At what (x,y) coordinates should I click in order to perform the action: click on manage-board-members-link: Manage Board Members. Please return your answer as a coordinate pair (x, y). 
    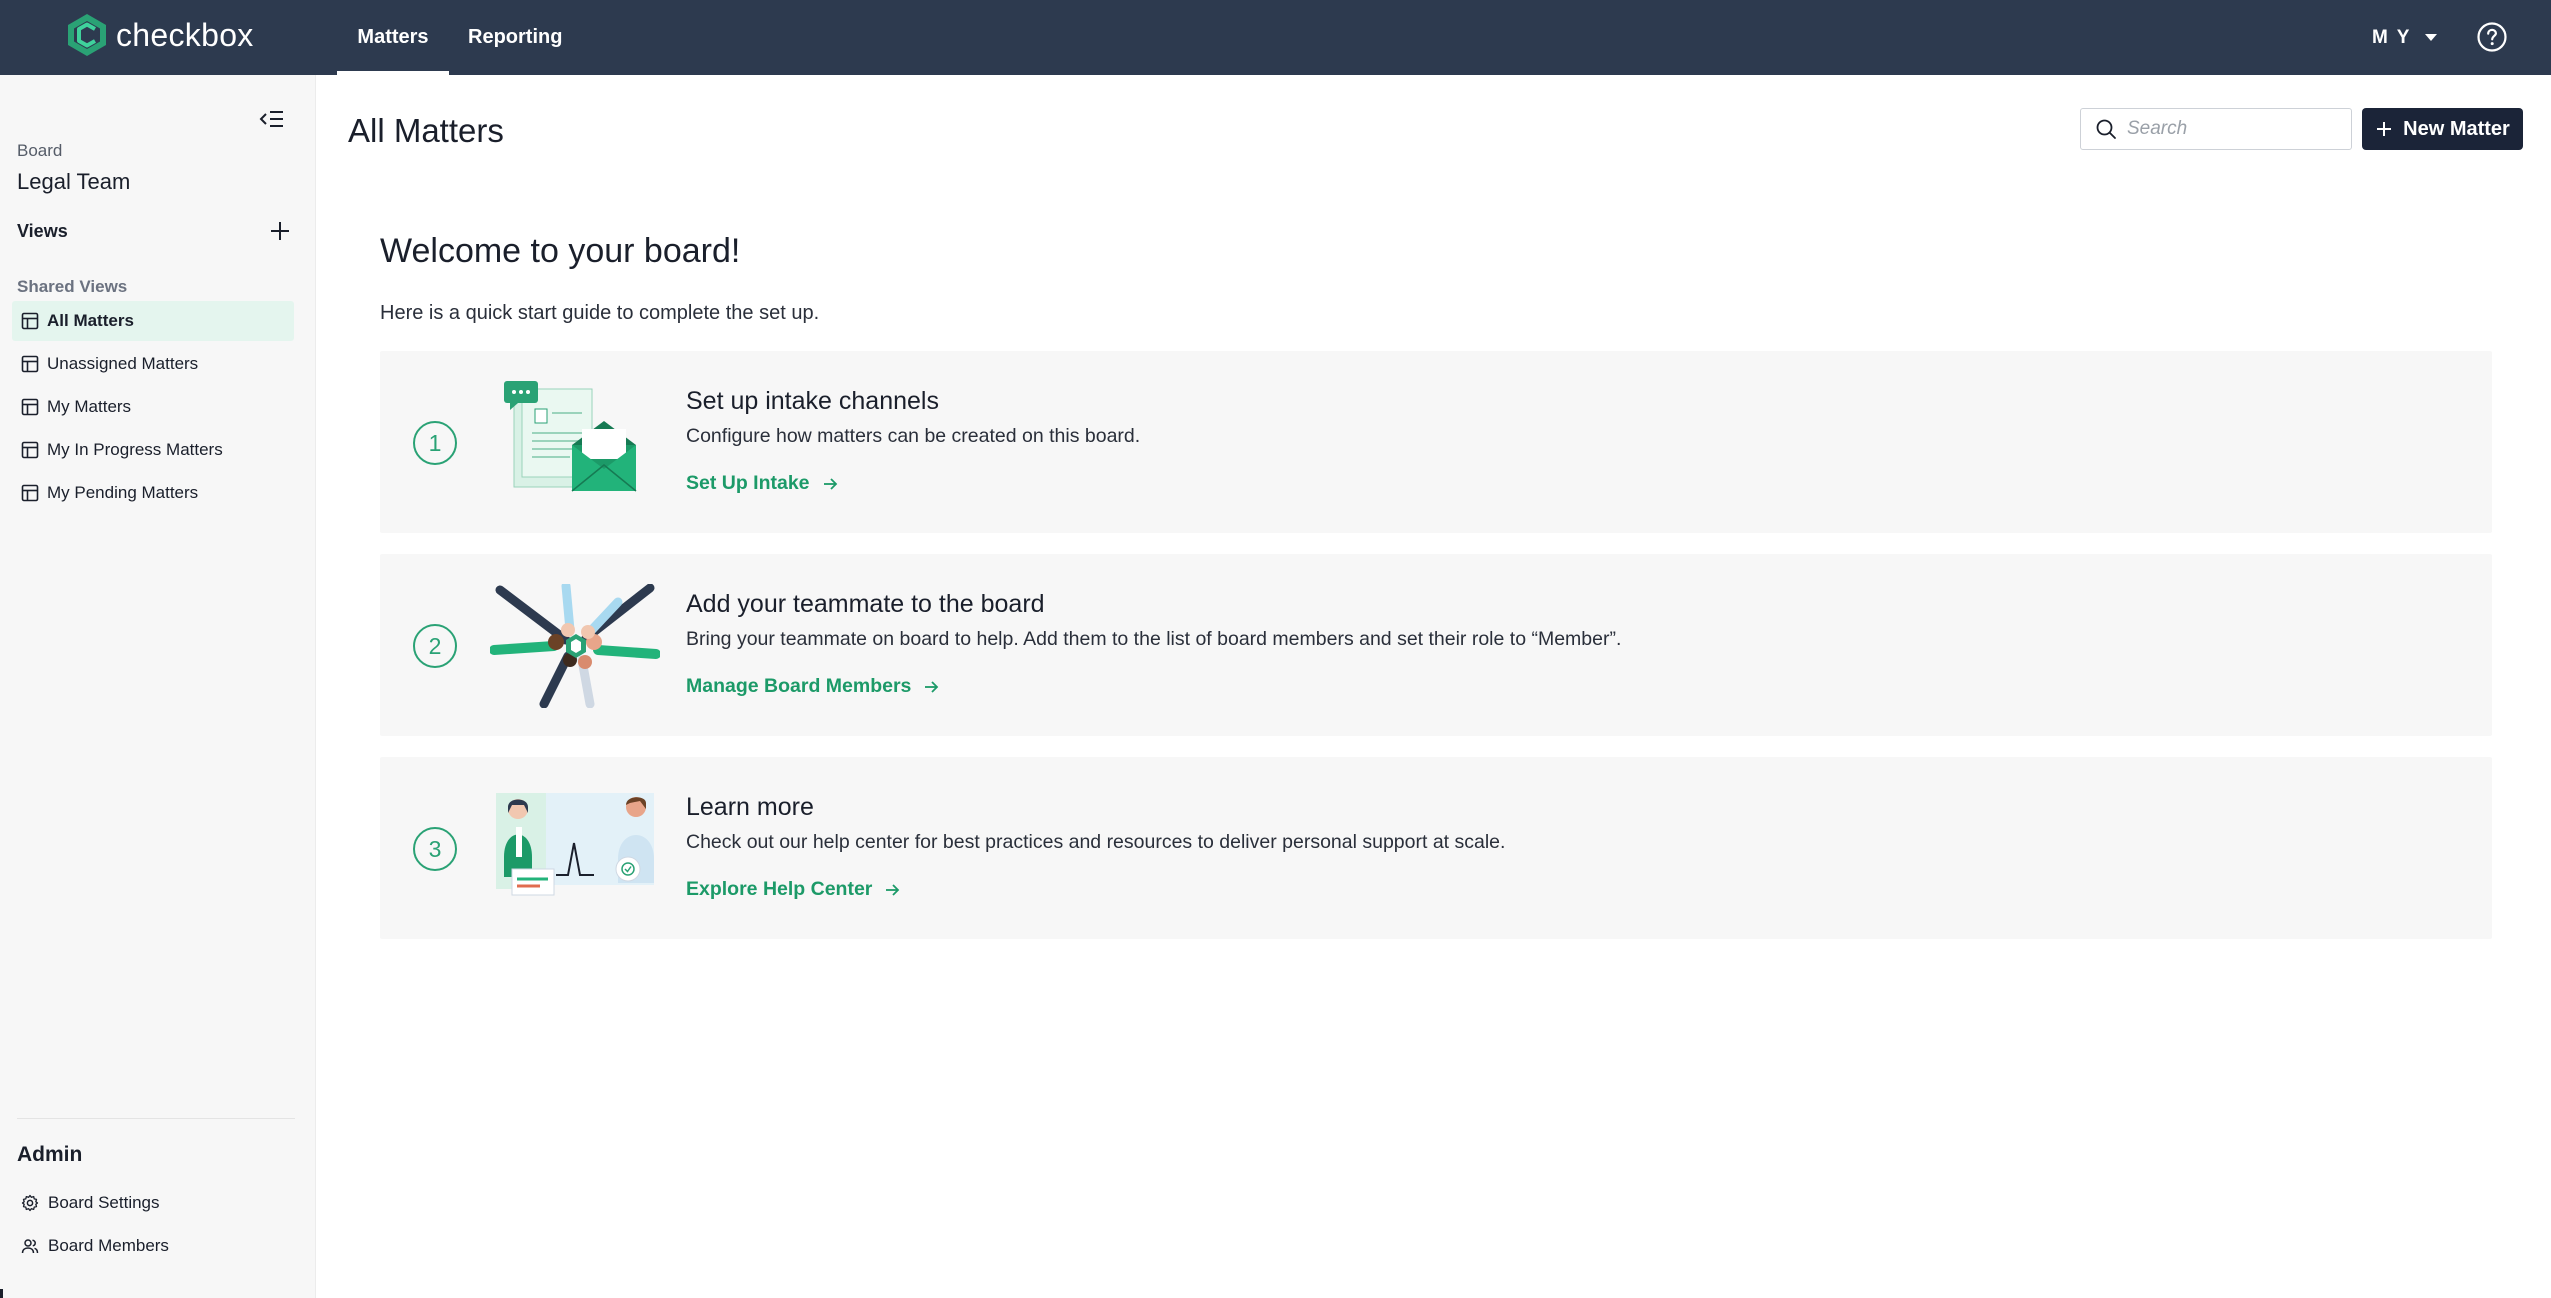
    Looking at the image, I should click on (812, 686).